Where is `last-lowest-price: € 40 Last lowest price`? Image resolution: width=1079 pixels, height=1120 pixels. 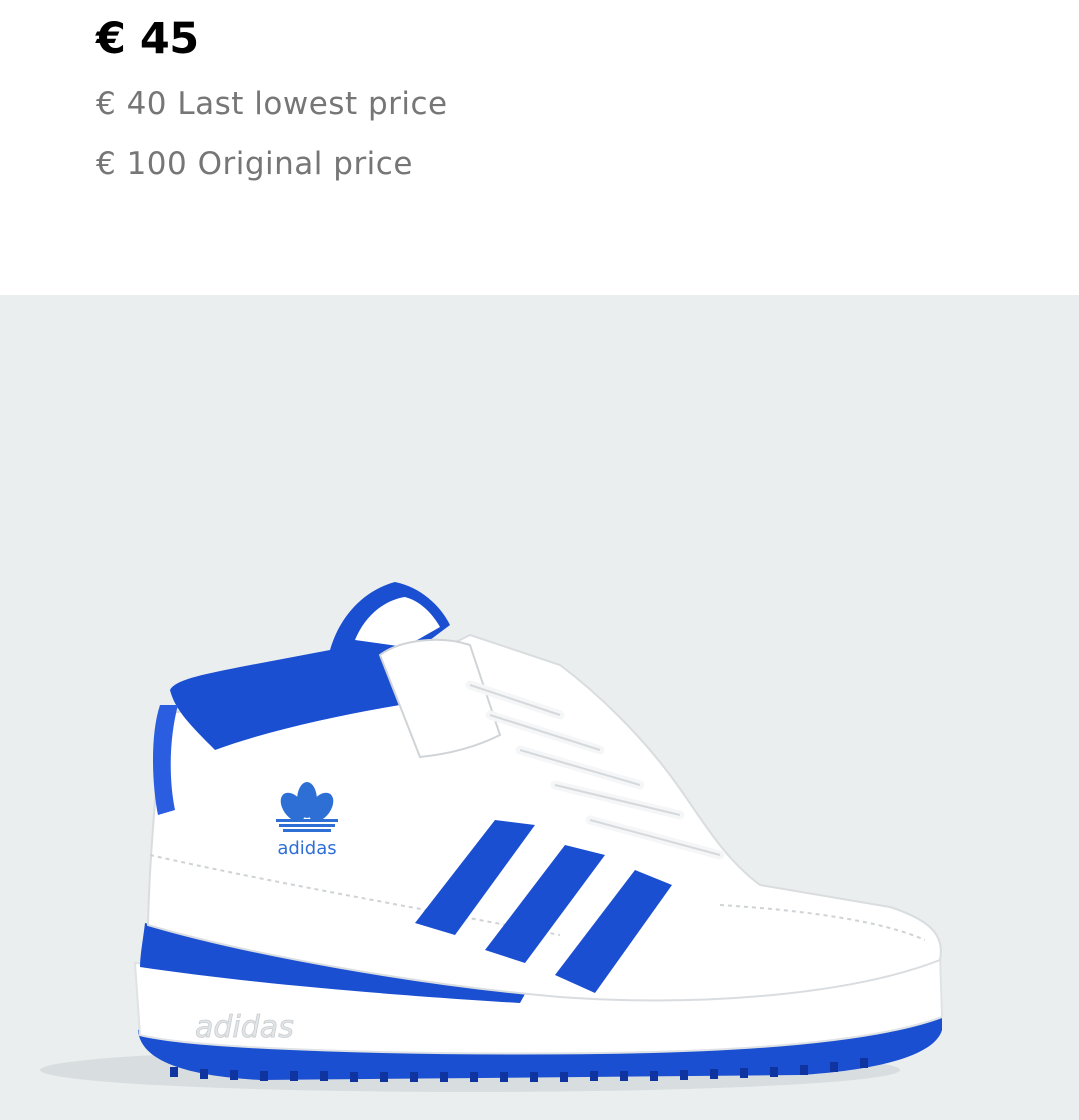
last-lowest-price: € 40 Last lowest price is located at coordinates (272, 104).